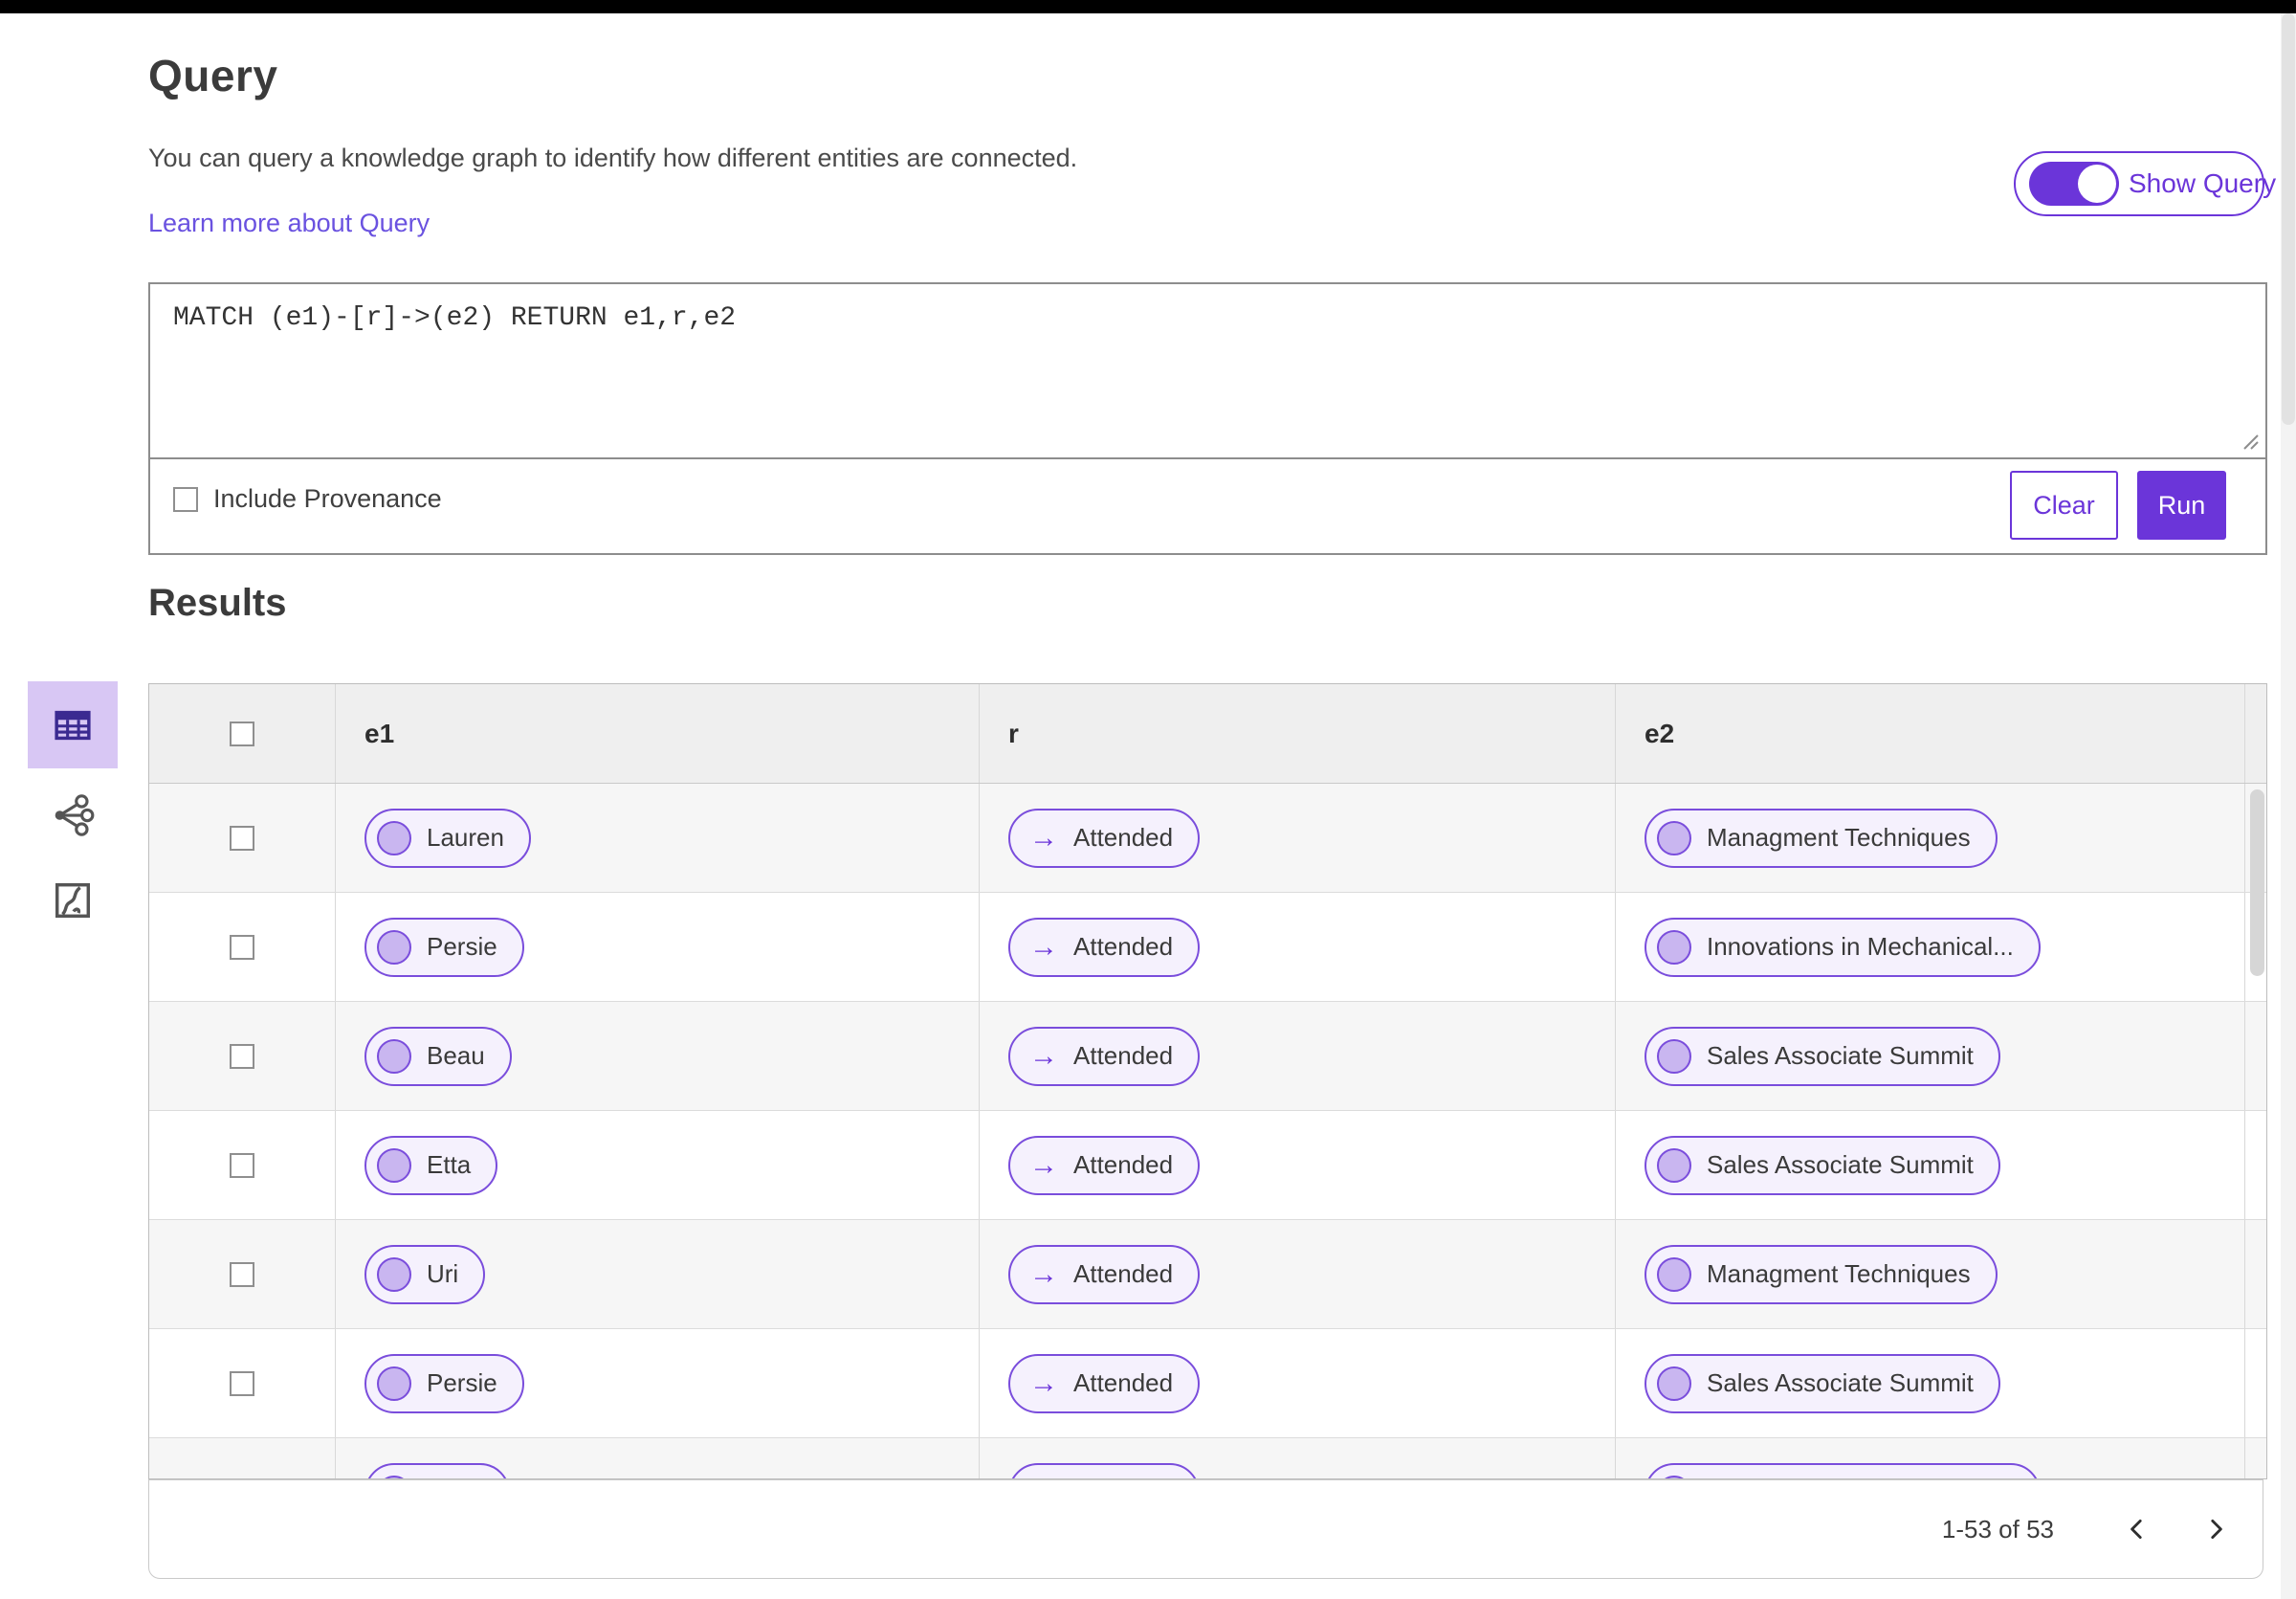 This screenshot has height=1599, width=2296. I want to click on entity-pill: Uri, so click(425, 1274).